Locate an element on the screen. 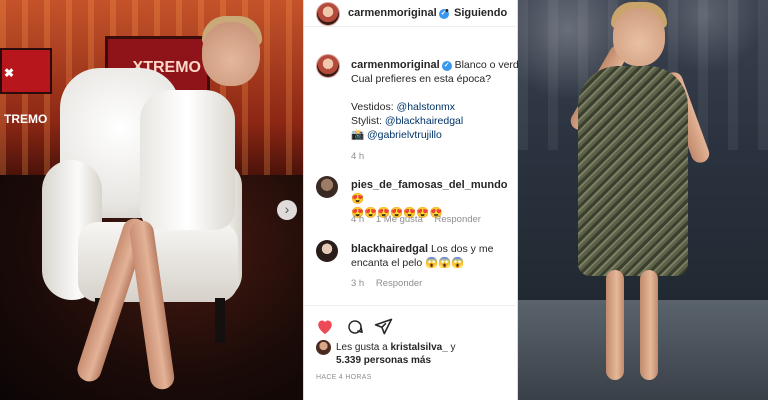 The width and height of the screenshot is (768, 400). comment-time: 3 h is located at coordinates (357, 283).